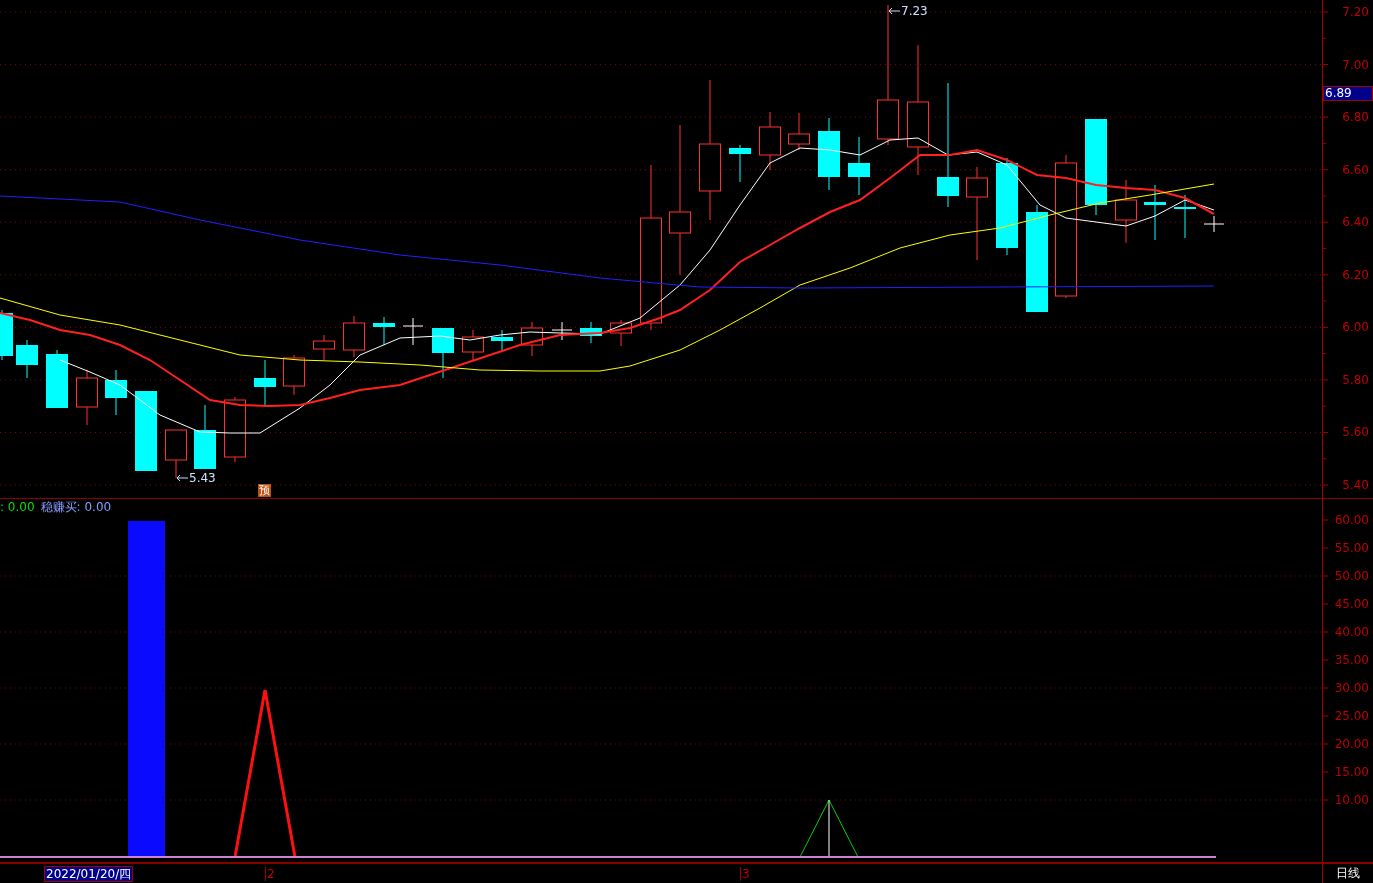  What do you see at coordinates (1351, 772) in the screenshot?
I see `indicator-label: 15.00` at bounding box center [1351, 772].